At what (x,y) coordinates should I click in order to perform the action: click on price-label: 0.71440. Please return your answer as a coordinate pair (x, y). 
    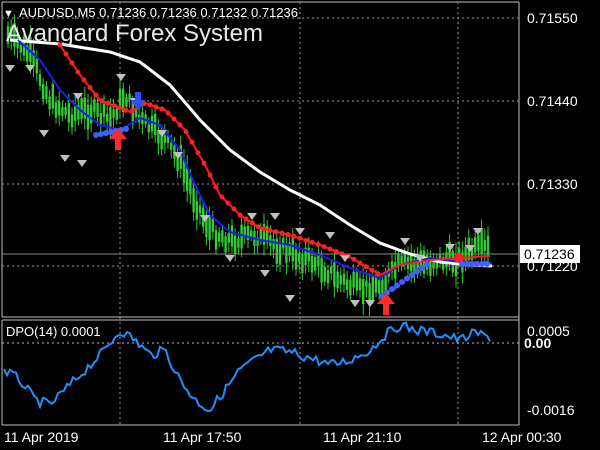
    Looking at the image, I should click on (552, 101).